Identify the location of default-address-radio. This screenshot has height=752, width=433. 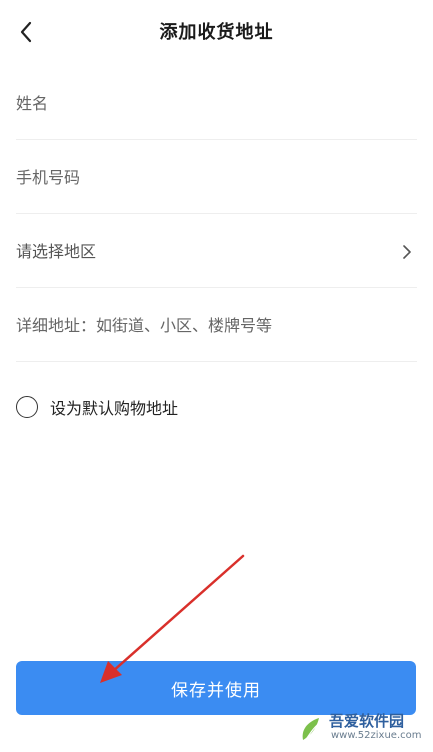
(27, 407).